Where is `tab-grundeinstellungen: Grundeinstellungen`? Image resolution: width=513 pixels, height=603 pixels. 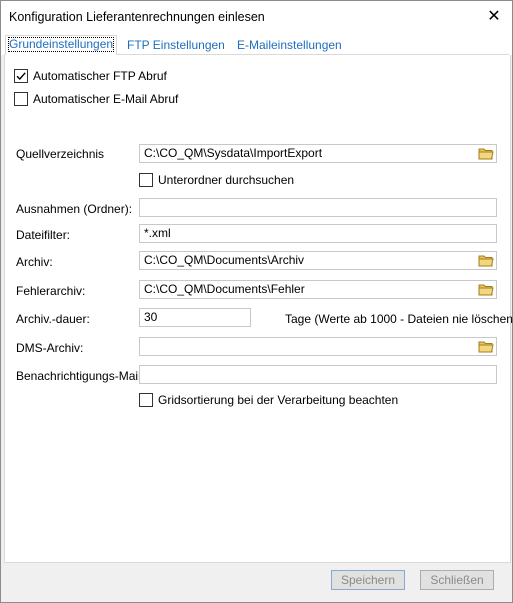 tab-grundeinstellungen: Grundeinstellungen is located at coordinates (61, 45).